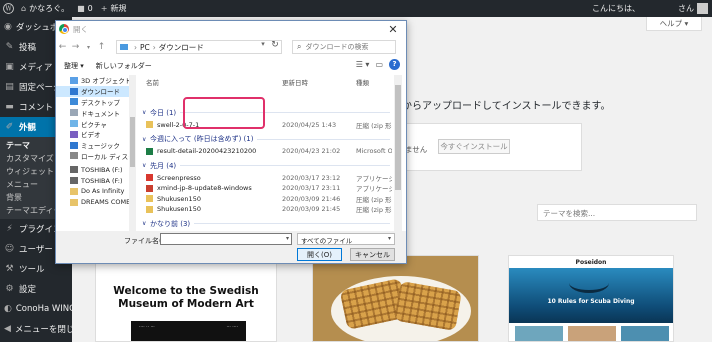 This screenshot has width=712, height=342. What do you see at coordinates (363, 64) in the screenshot?
I see `view-options-icon: ☰ ▾` at bounding box center [363, 64].